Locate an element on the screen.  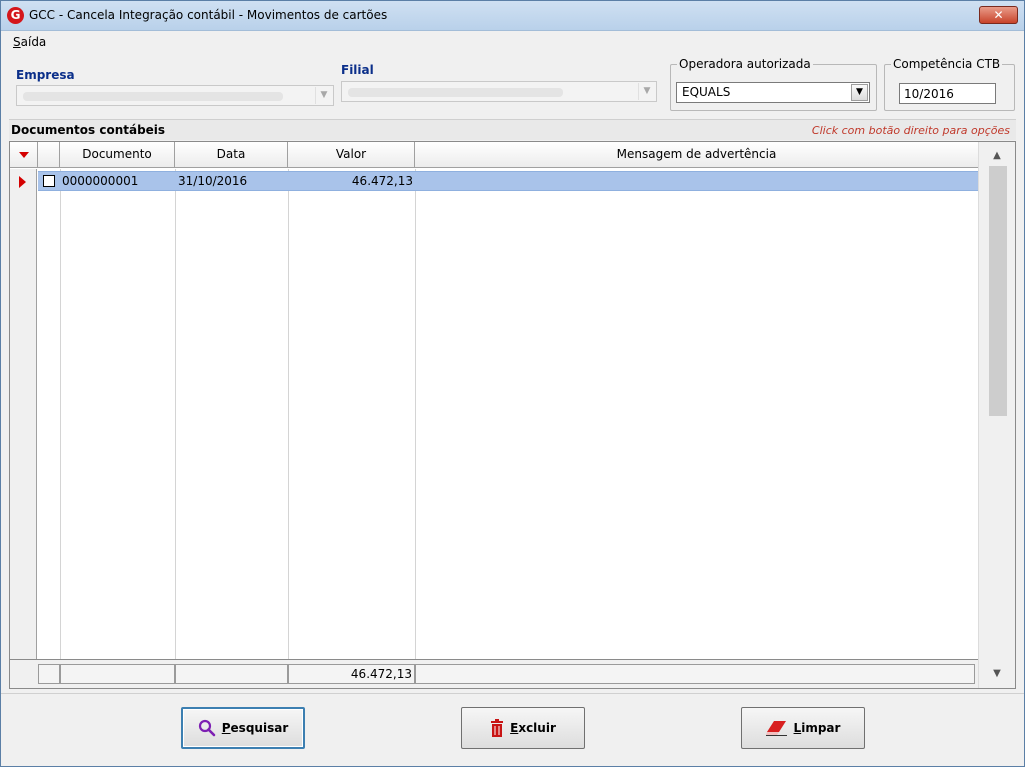
empresa-label: Empresa is located at coordinates (45, 75).